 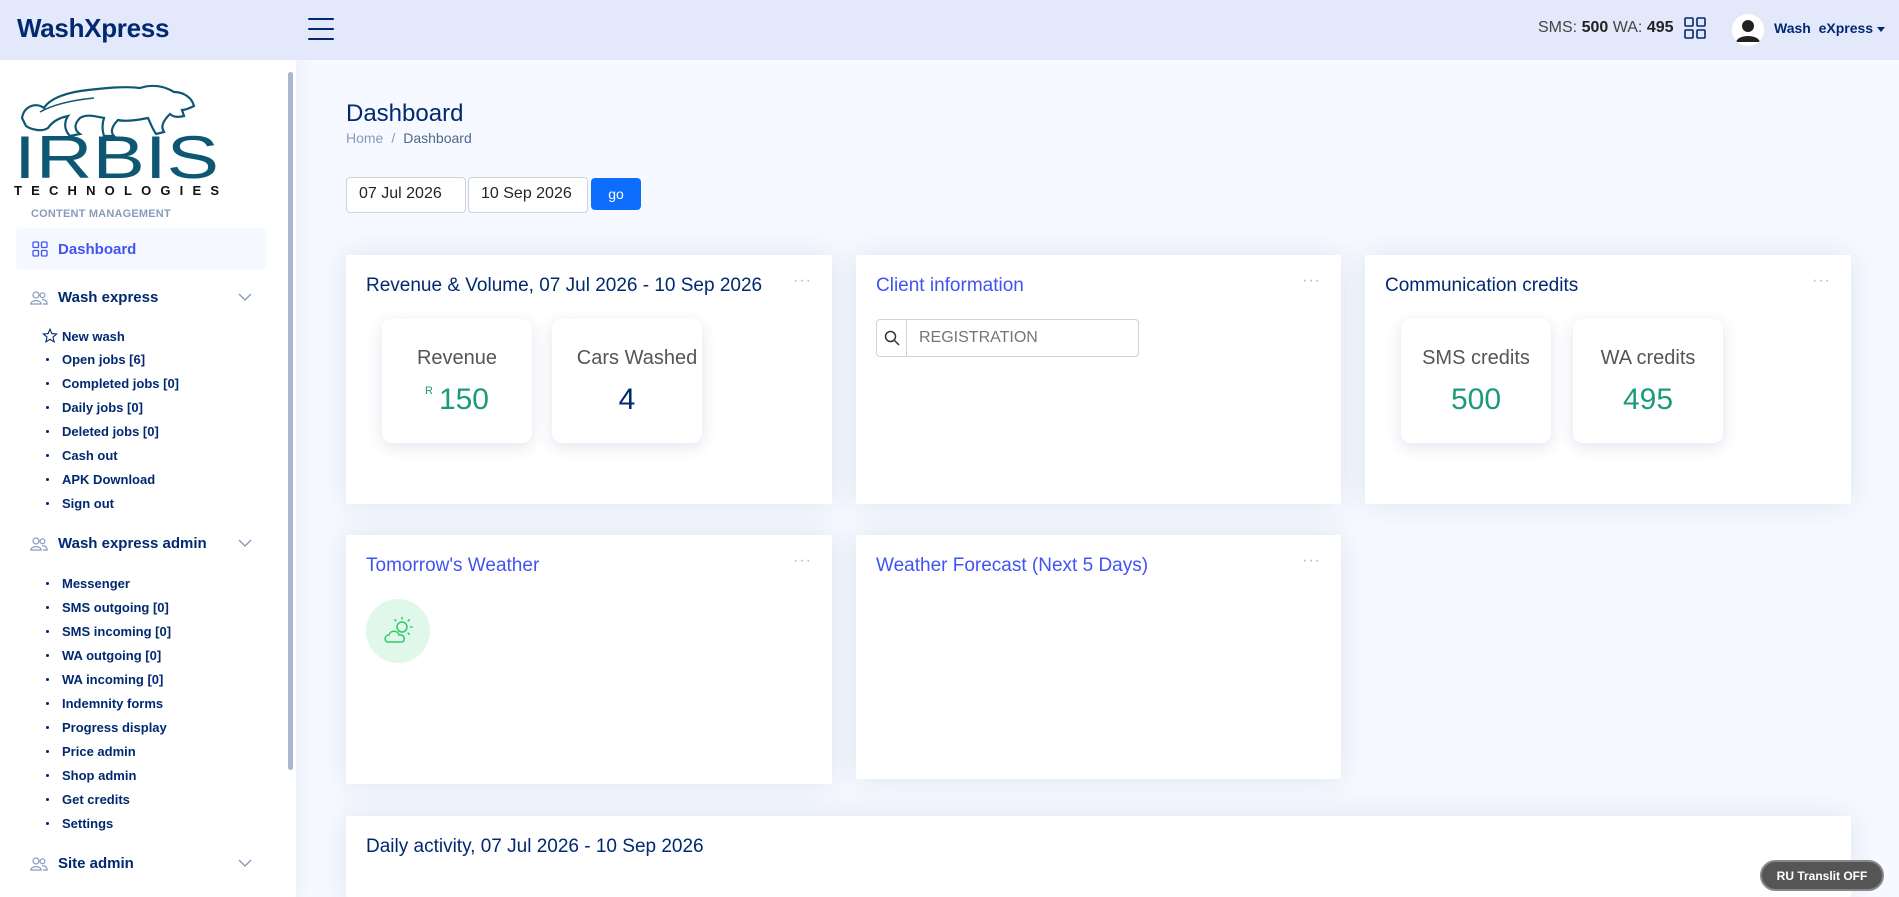 What do you see at coordinates (110, 431) in the screenshot?
I see `sidebar-item-label: Deleted jobs [0]` at bounding box center [110, 431].